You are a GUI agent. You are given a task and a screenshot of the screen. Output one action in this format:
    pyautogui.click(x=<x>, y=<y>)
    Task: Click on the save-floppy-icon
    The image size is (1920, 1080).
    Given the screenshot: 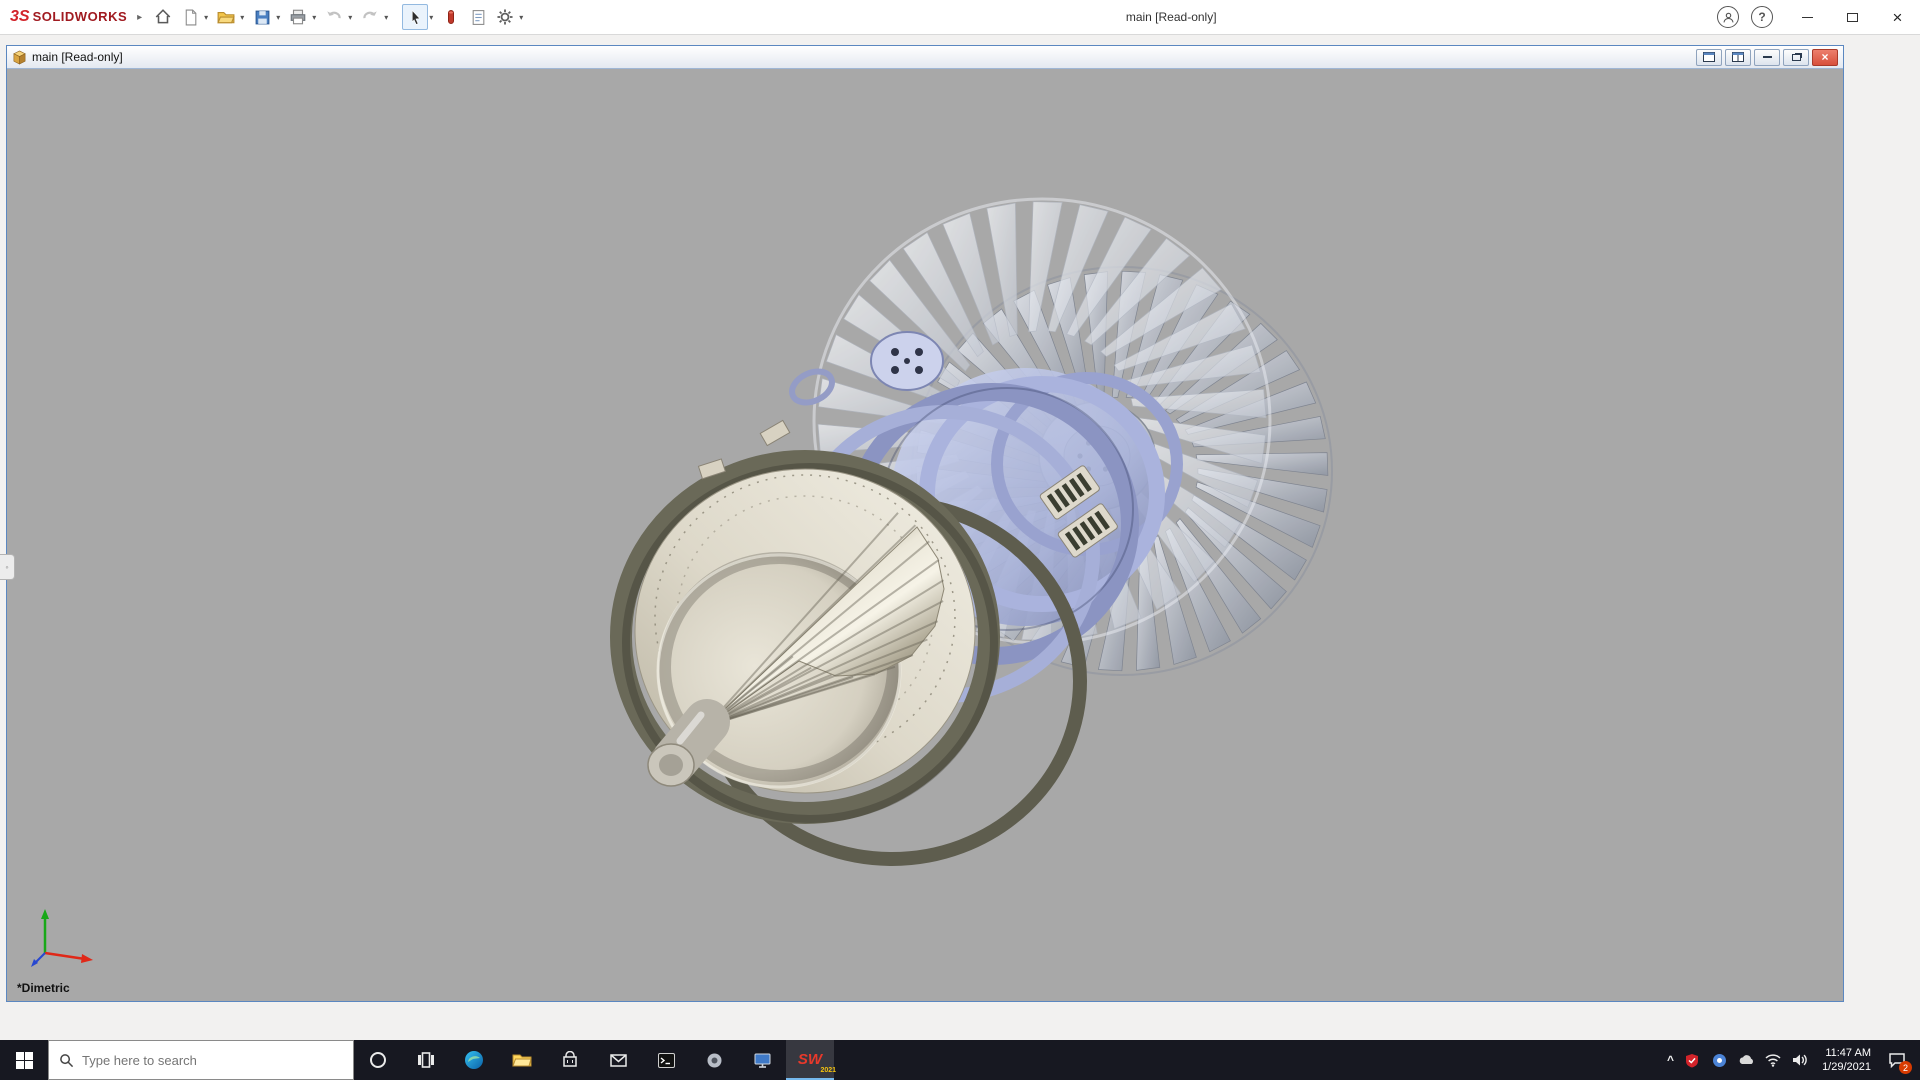 What is the action you would take?
    pyautogui.click(x=262, y=17)
    